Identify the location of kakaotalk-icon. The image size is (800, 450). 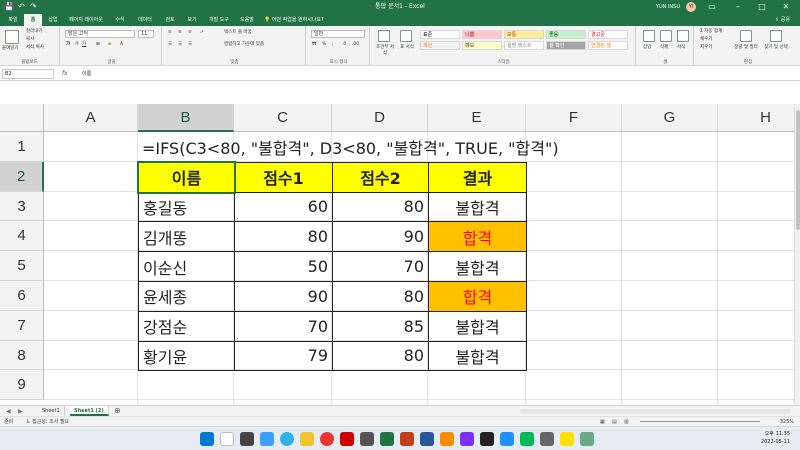
(567, 439).